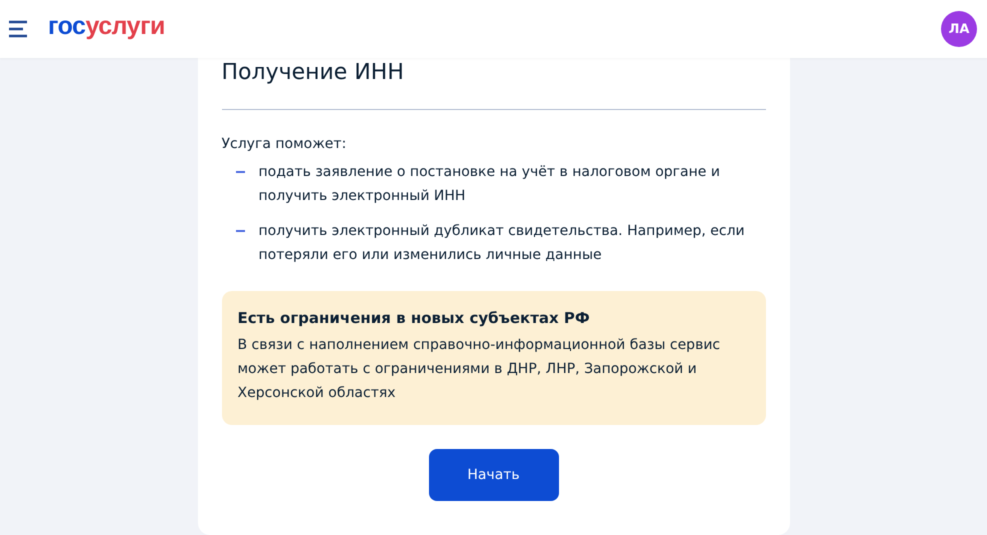  Describe the element at coordinates (493, 475) in the screenshot. I see `start-button: Начать` at that location.